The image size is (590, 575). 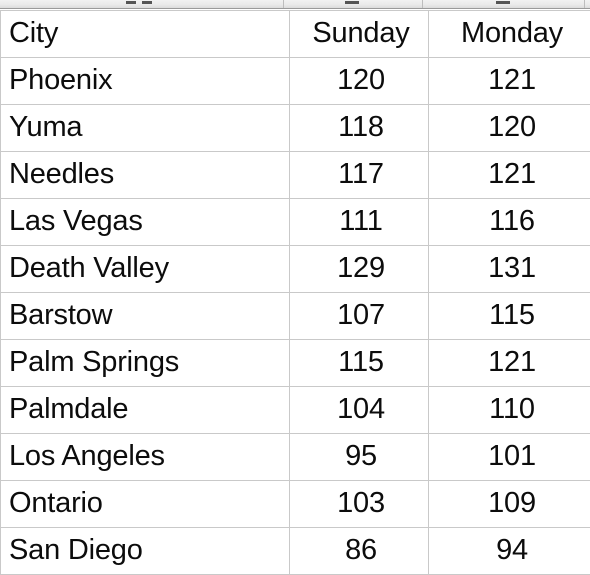 I want to click on cell-monday-value: 116, so click(x=512, y=221).